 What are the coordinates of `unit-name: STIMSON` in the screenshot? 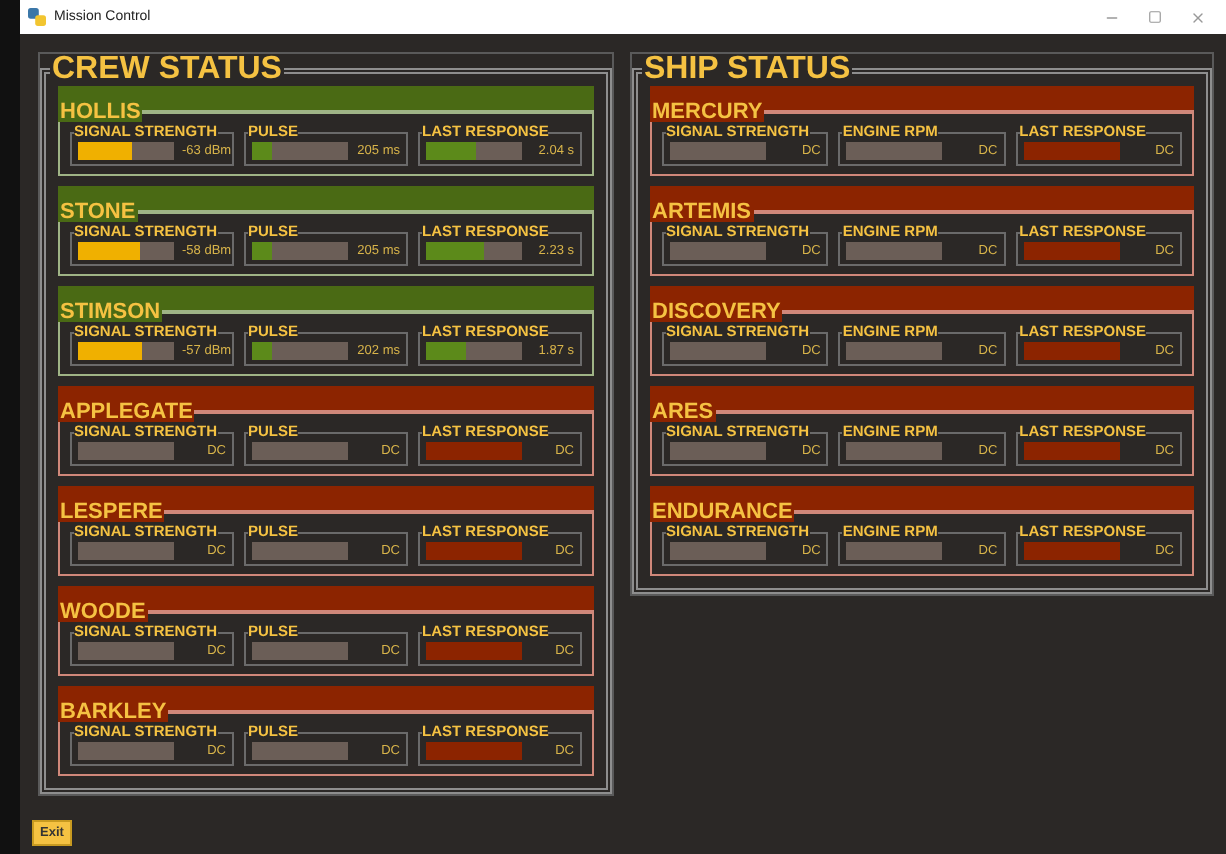 It's located at (110, 312).